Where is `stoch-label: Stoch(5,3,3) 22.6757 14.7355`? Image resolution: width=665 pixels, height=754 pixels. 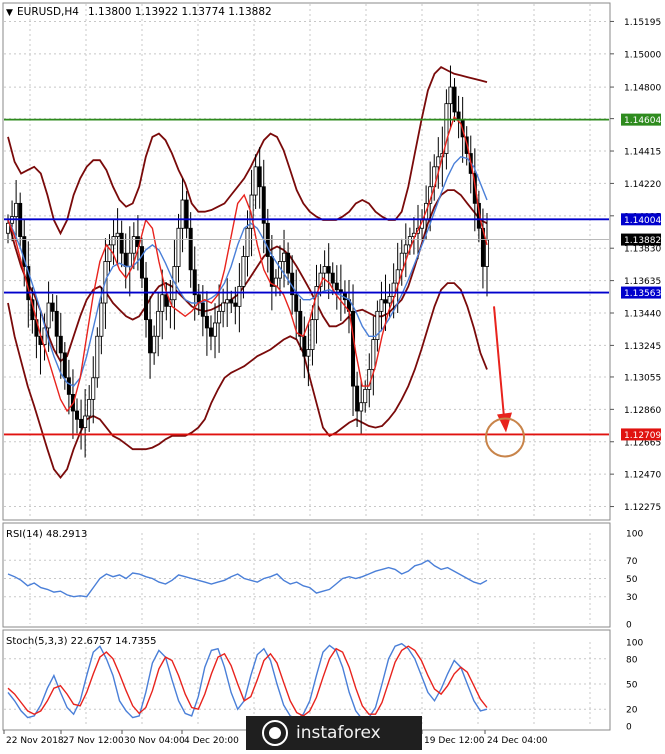
stoch-label: Stoch(5,3,3) 22.6757 14.7355 is located at coordinates (81, 641).